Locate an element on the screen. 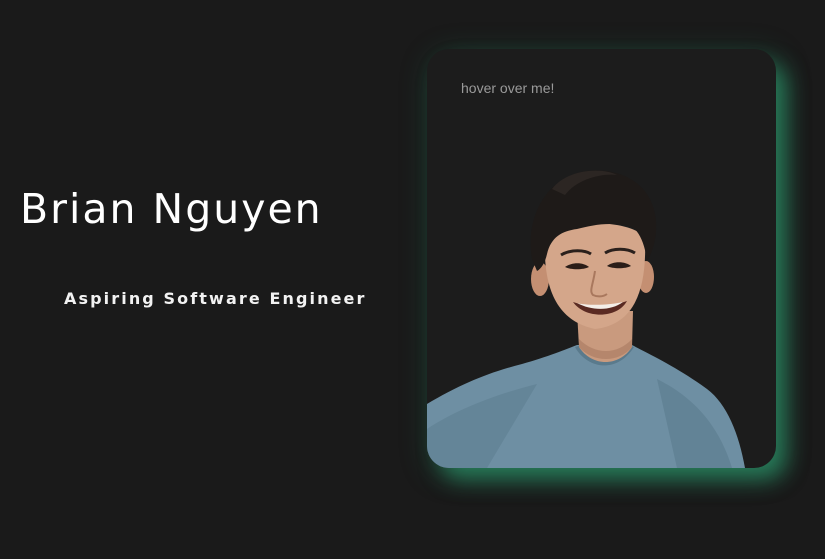 This screenshot has width=825, height=559. hover-hint: hover over me! is located at coordinates (508, 88).